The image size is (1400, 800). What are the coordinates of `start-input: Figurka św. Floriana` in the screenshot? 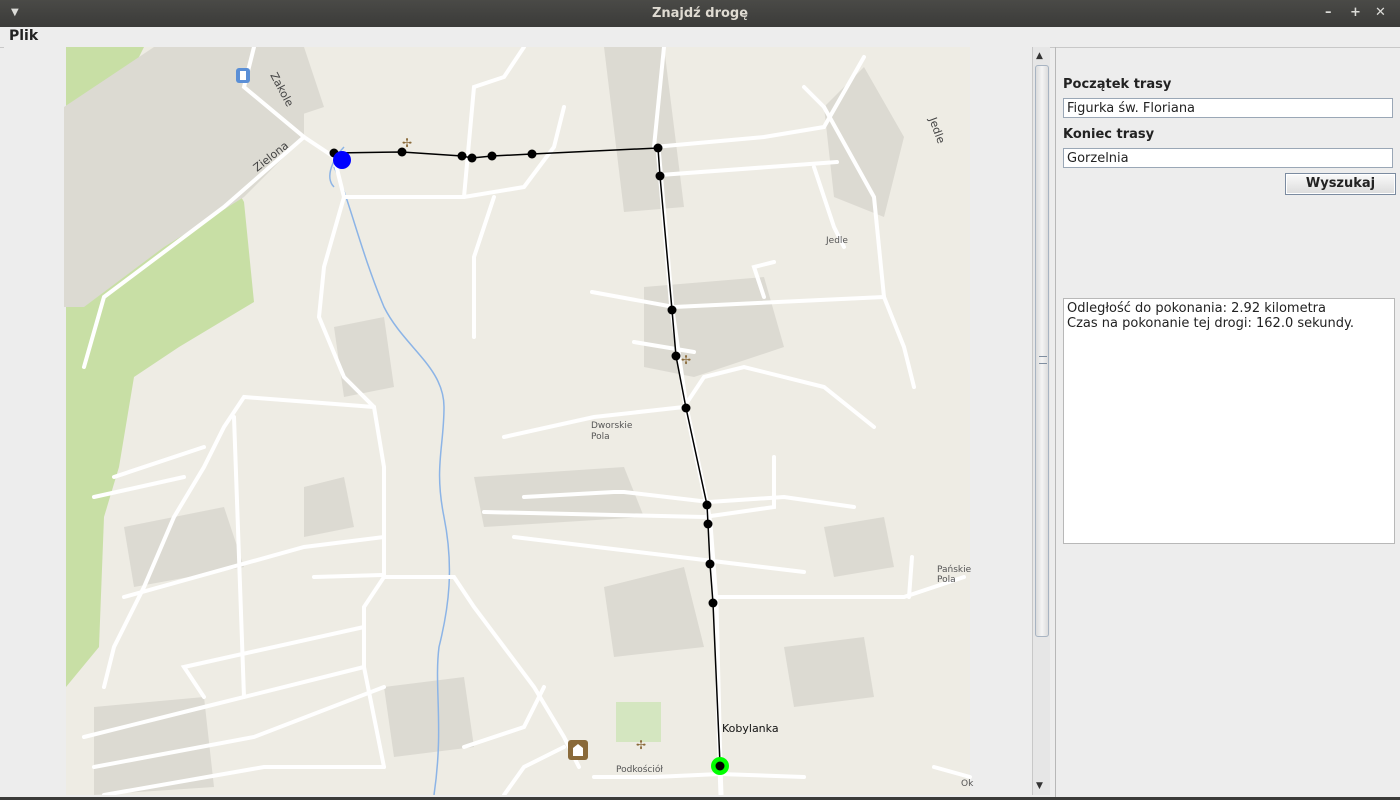 It's located at (1228, 108).